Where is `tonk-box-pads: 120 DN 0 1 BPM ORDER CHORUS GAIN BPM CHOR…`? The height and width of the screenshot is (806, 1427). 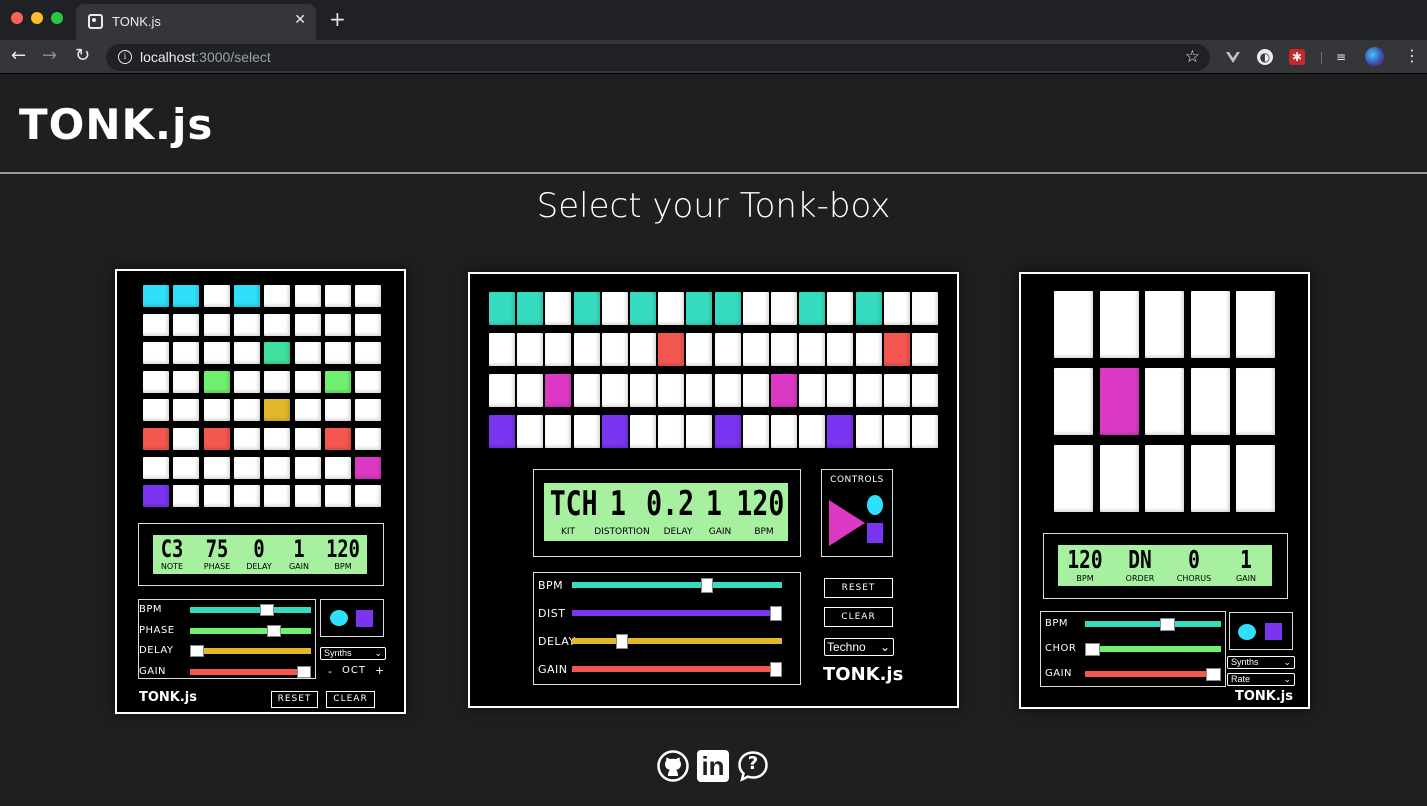
tonk-box-pads: 120 DN 0 1 BPM ORDER CHORUS GAIN BPM CHOR… is located at coordinates (1164, 490).